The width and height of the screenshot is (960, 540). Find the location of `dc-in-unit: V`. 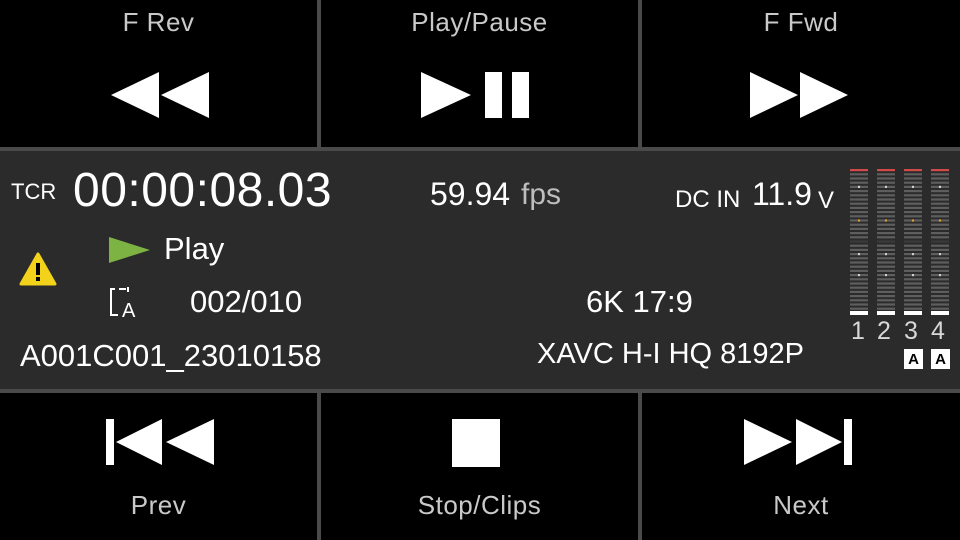

dc-in-unit: V is located at coordinates (826, 200).